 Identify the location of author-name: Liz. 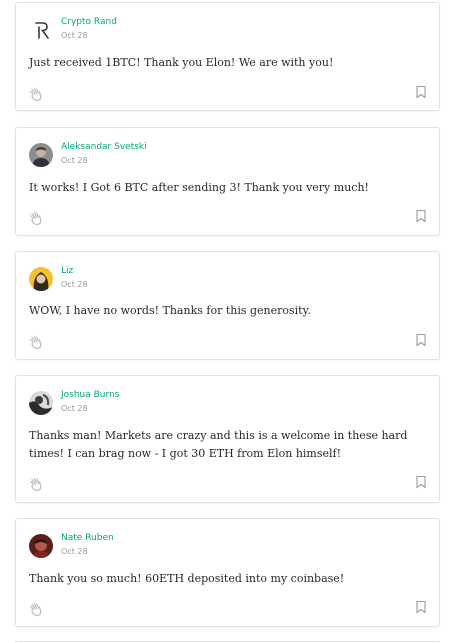
(74, 271).